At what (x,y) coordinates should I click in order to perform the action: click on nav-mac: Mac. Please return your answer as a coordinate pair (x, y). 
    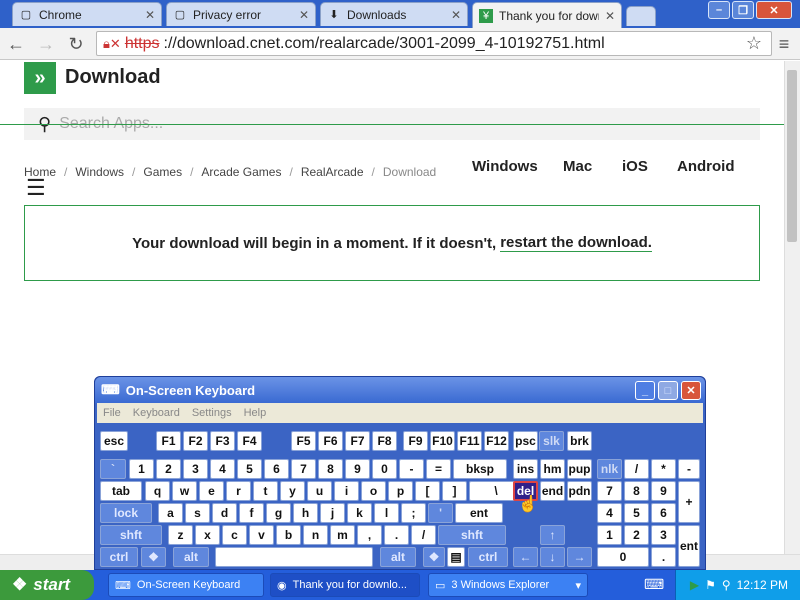
    Looking at the image, I should click on (592, 166).